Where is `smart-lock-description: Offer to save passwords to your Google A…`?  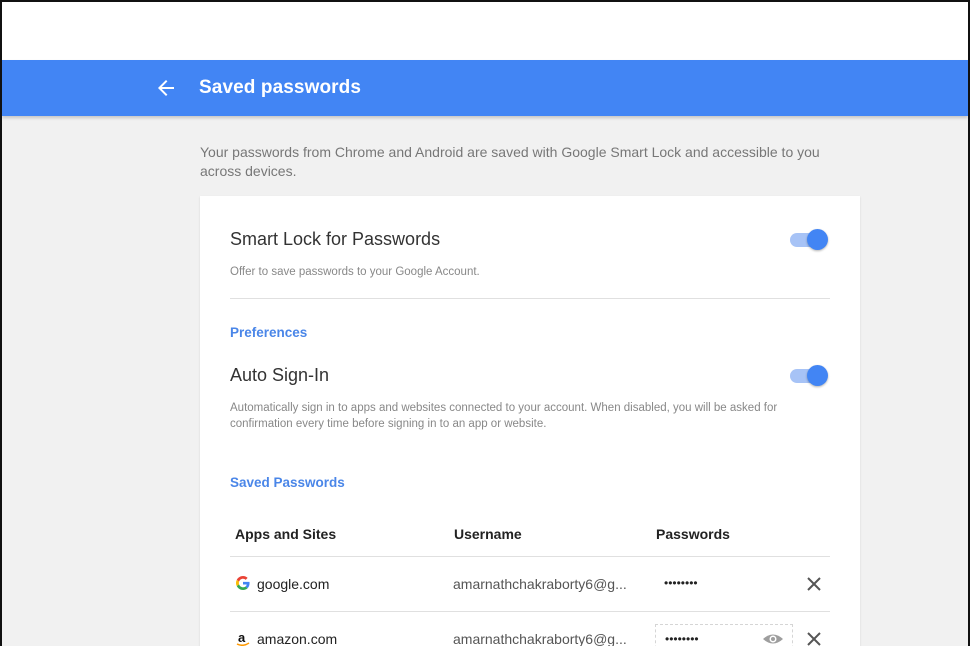
smart-lock-description: Offer to save passwords to your Google A… is located at coordinates (355, 272).